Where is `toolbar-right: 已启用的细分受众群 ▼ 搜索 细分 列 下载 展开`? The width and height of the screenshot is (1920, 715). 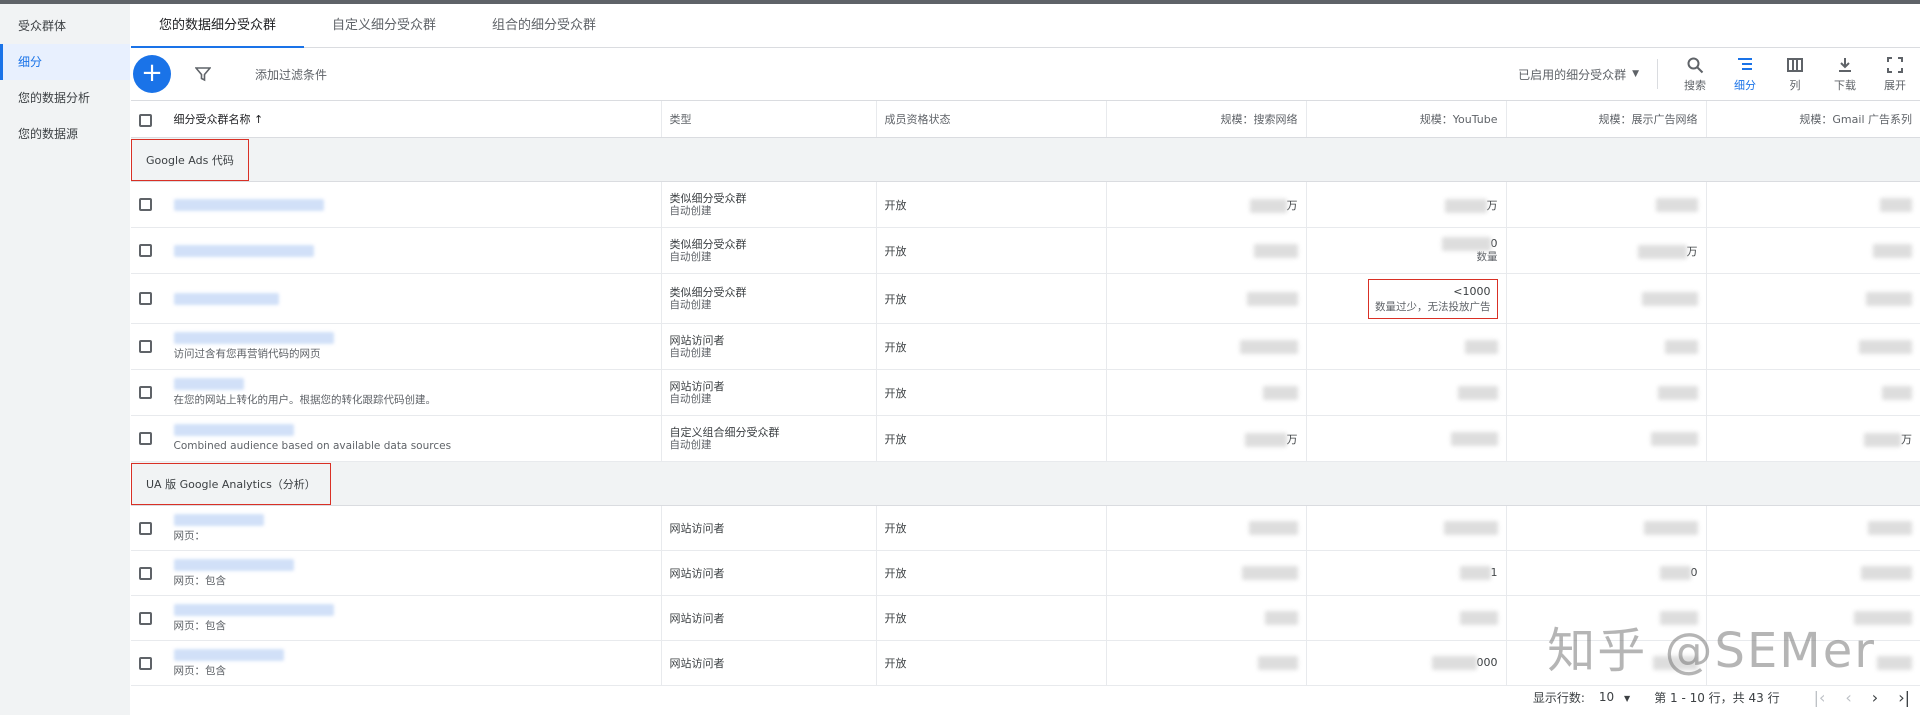 toolbar-right: 已启用的细分受众群 ▼ 搜索 细分 列 下载 展开 is located at coordinates (1719, 74).